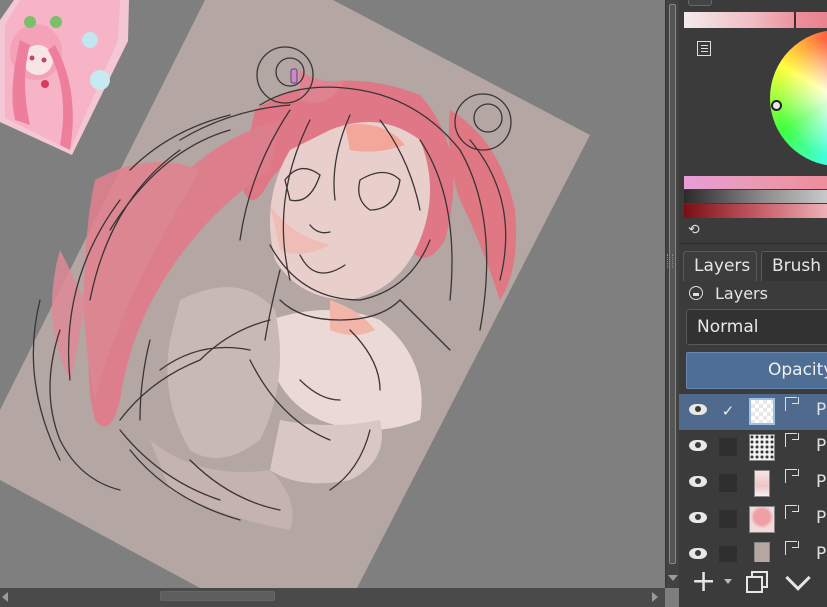 This screenshot has width=827, height=607. Describe the element at coordinates (5, 597) in the screenshot. I see `scroll-left-icon` at that location.